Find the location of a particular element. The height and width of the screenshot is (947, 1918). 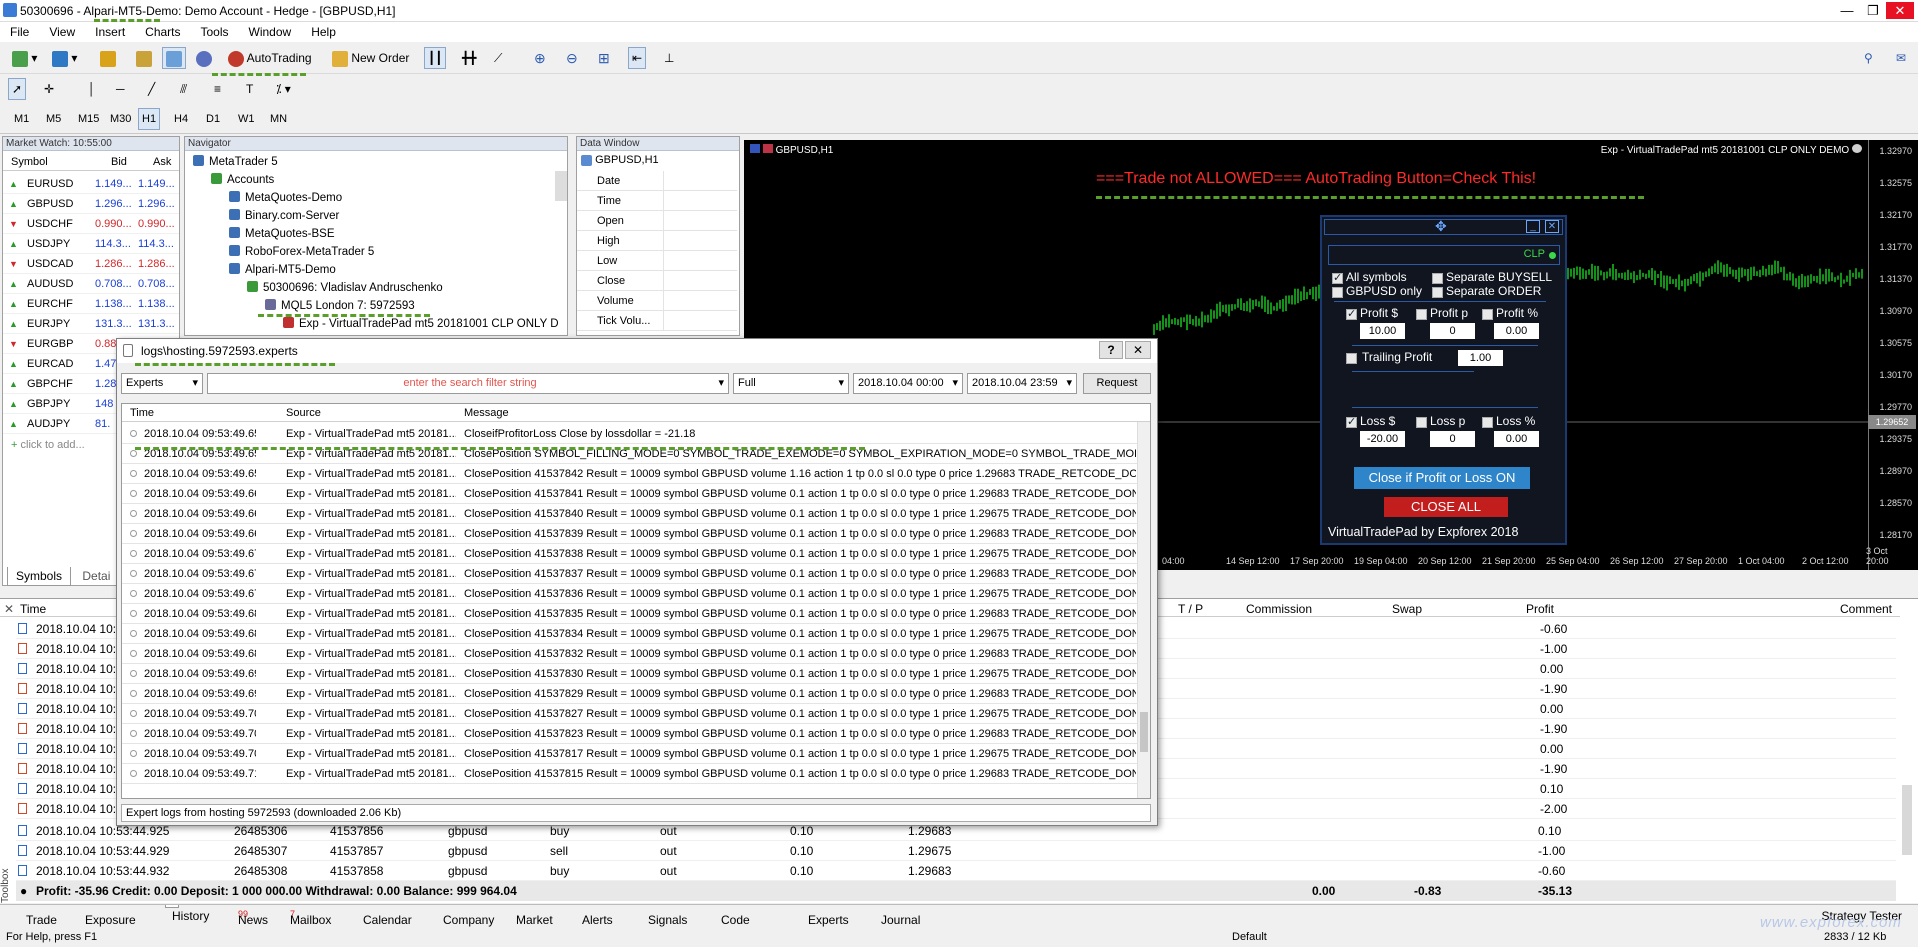

all-symbols-checkbox is located at coordinates (1337, 277).